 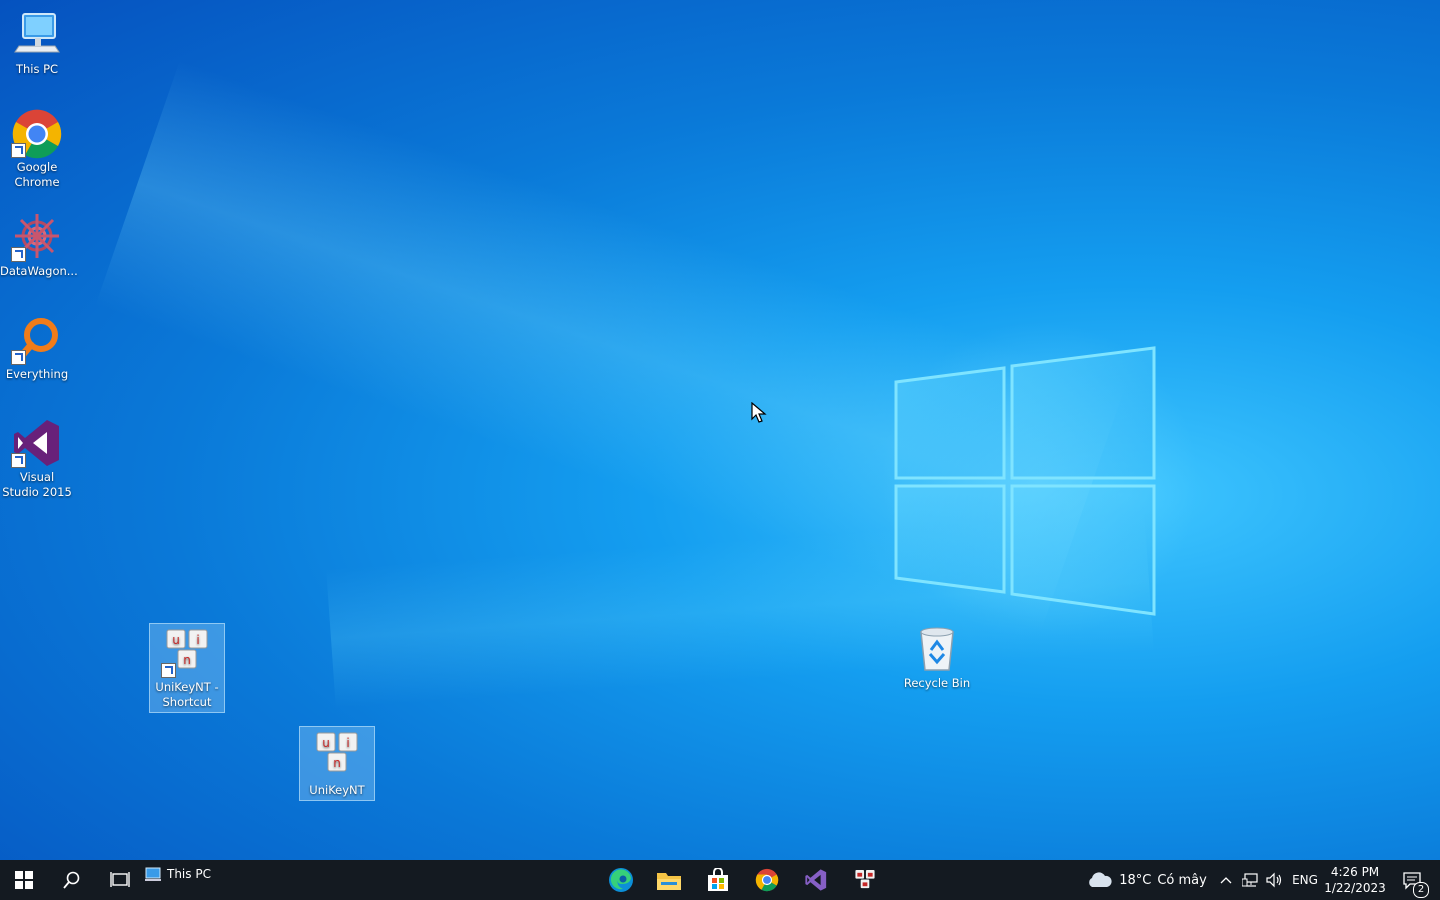 I want to click on desktop-icon-unikeynt: u i n UniKeyNT, so click(x=337, y=763).